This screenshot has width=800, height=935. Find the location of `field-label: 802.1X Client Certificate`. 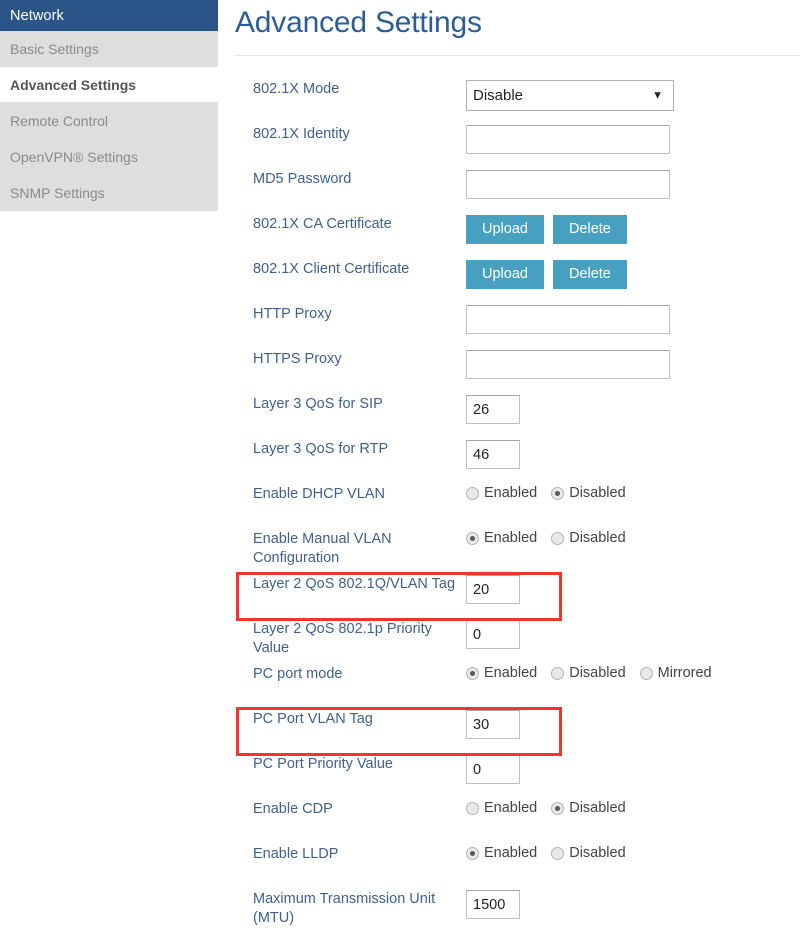

field-label: 802.1X Client Certificate is located at coordinates (331, 269).